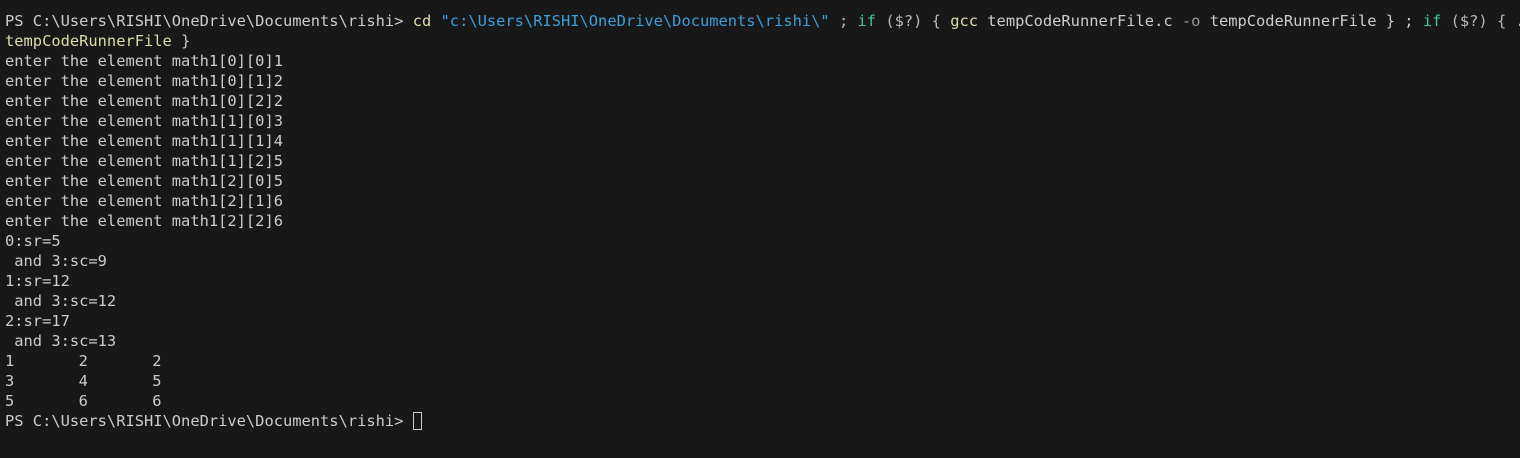  Describe the element at coordinates (61, 301) in the screenshot. I see `output-line: and 3:sc=12` at that location.